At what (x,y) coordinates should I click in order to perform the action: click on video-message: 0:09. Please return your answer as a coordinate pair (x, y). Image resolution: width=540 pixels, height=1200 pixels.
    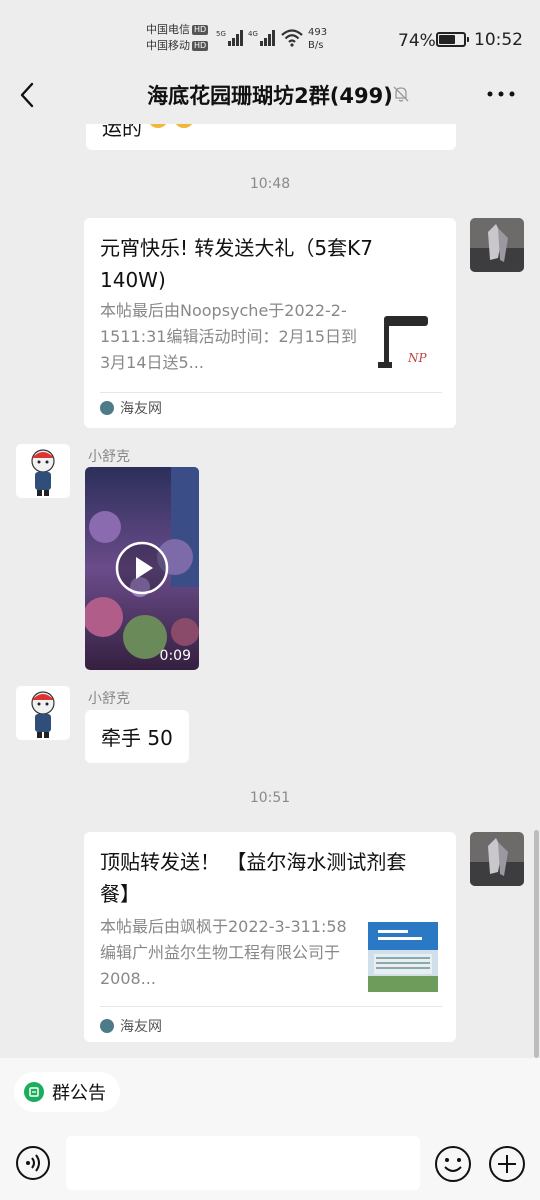
    Looking at the image, I should click on (142, 568).